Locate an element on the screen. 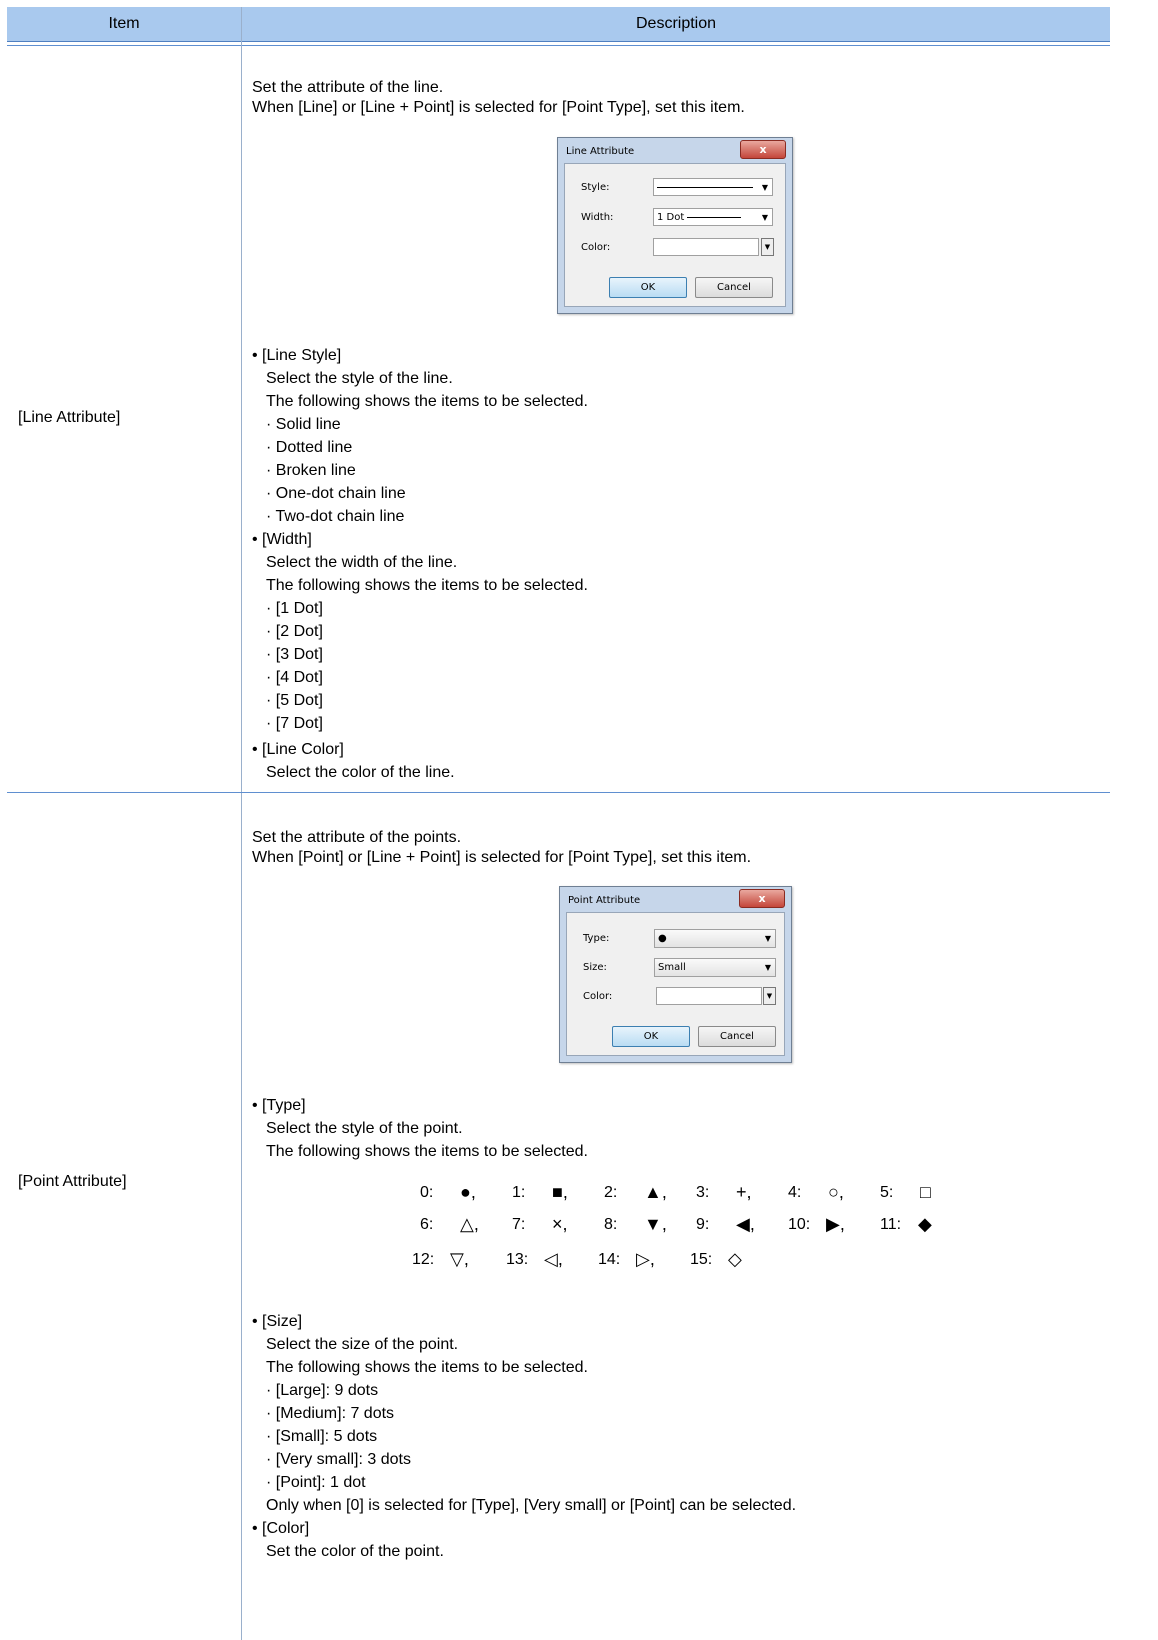 This screenshot has width=1158, height=1640. header-item-label: Item is located at coordinates (124, 23).